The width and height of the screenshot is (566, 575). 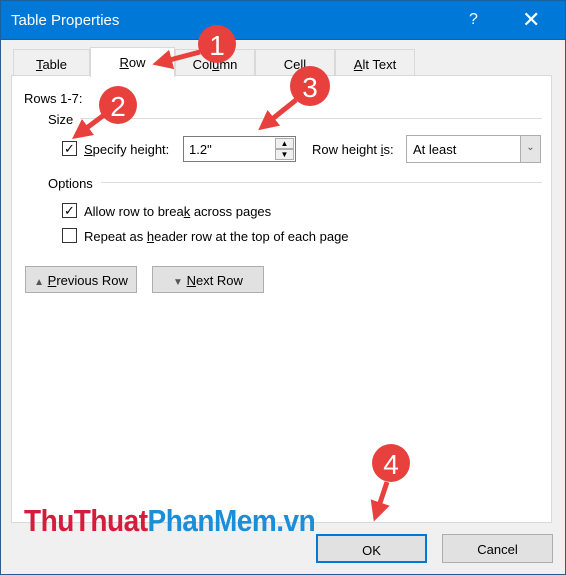 What do you see at coordinates (391, 464) in the screenshot?
I see `svg-text: 4` at bounding box center [391, 464].